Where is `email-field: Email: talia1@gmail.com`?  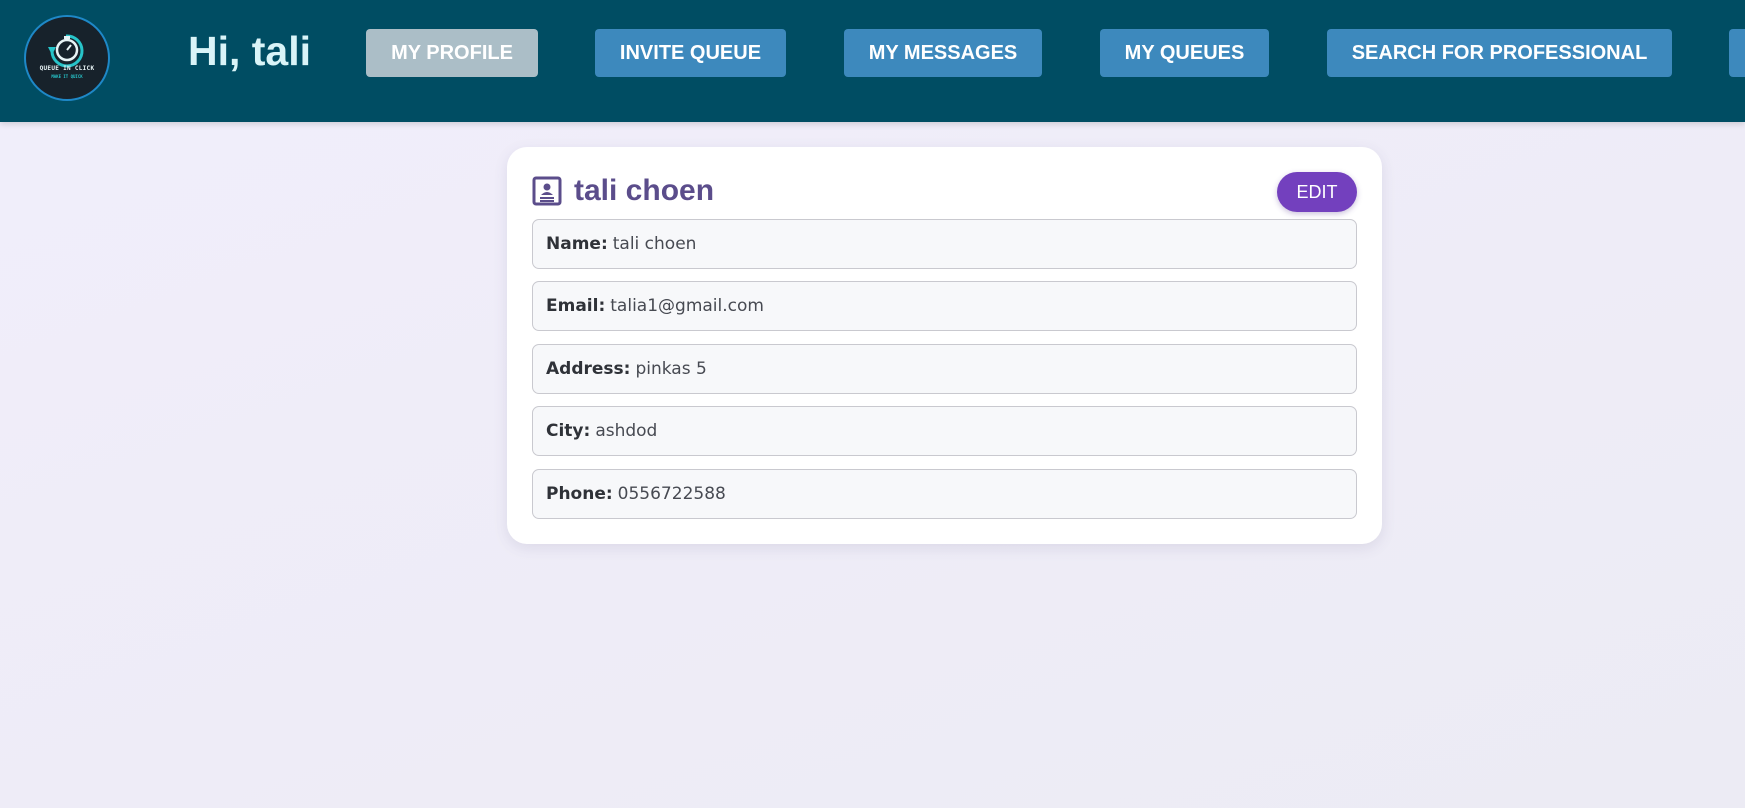
email-field: Email: talia1@gmail.com is located at coordinates (944, 306).